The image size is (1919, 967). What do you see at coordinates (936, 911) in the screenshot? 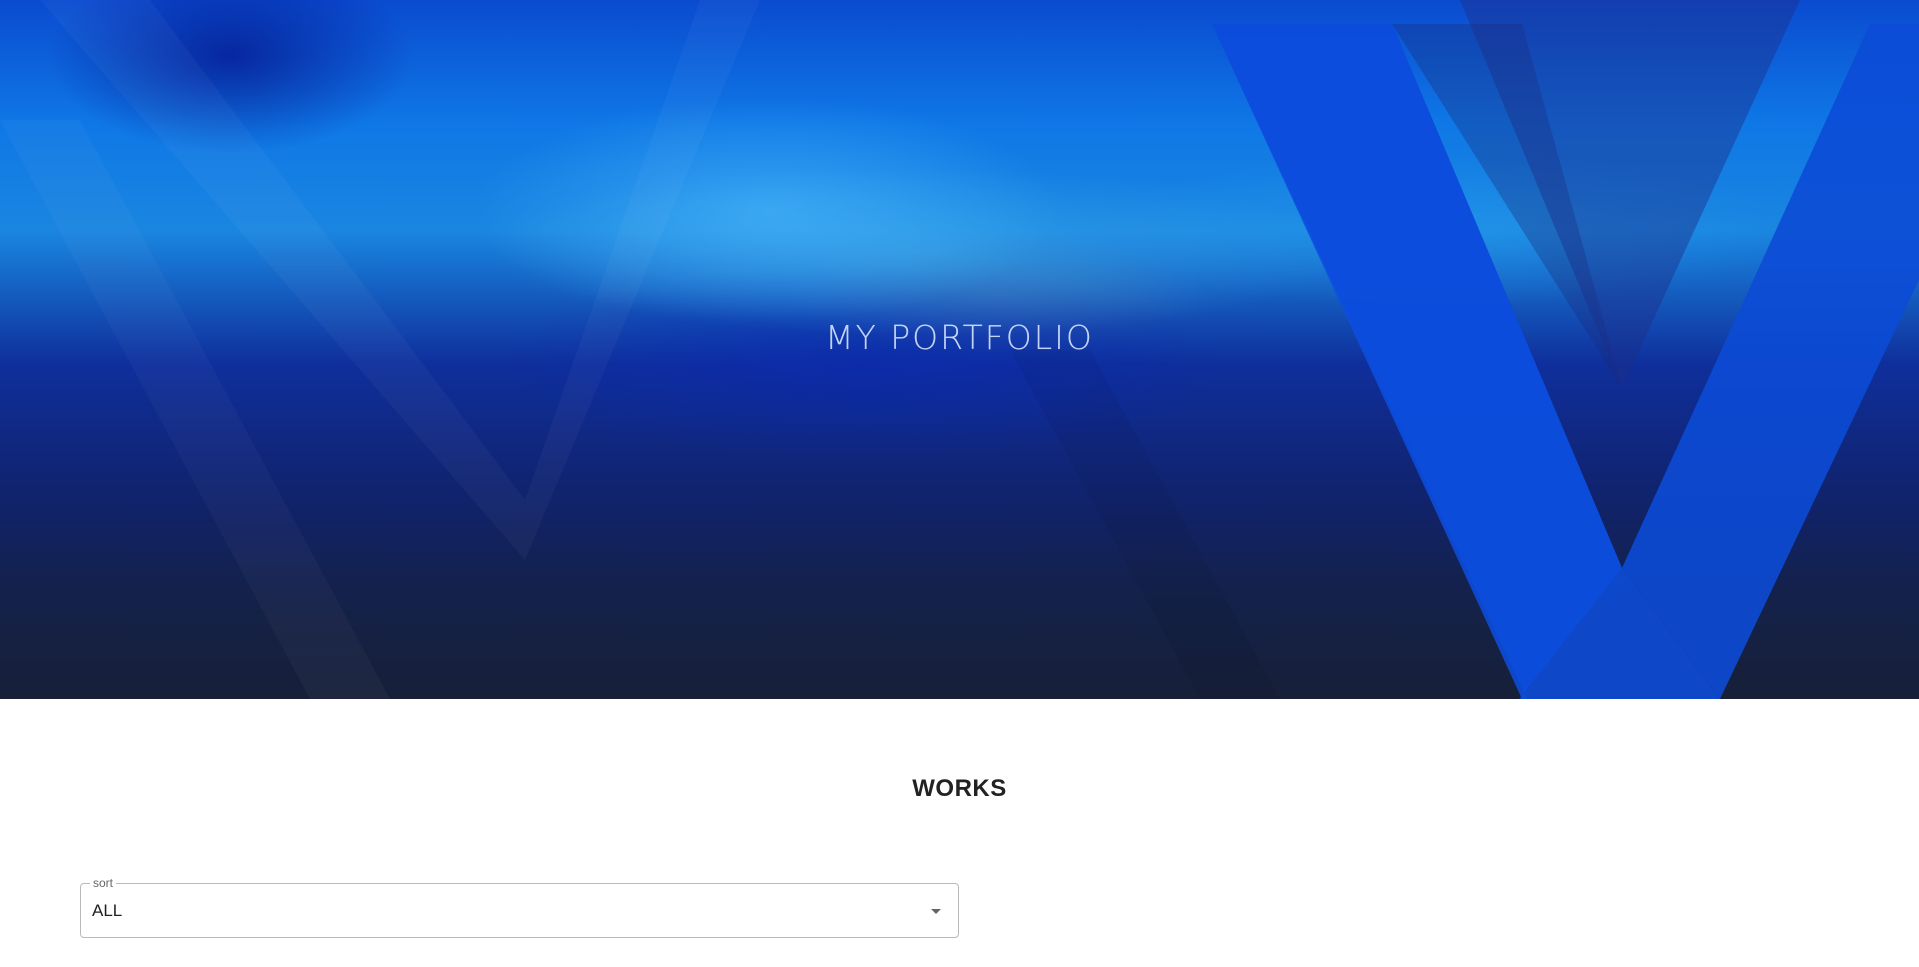
I see `arrow-drop-down-icon` at bounding box center [936, 911].